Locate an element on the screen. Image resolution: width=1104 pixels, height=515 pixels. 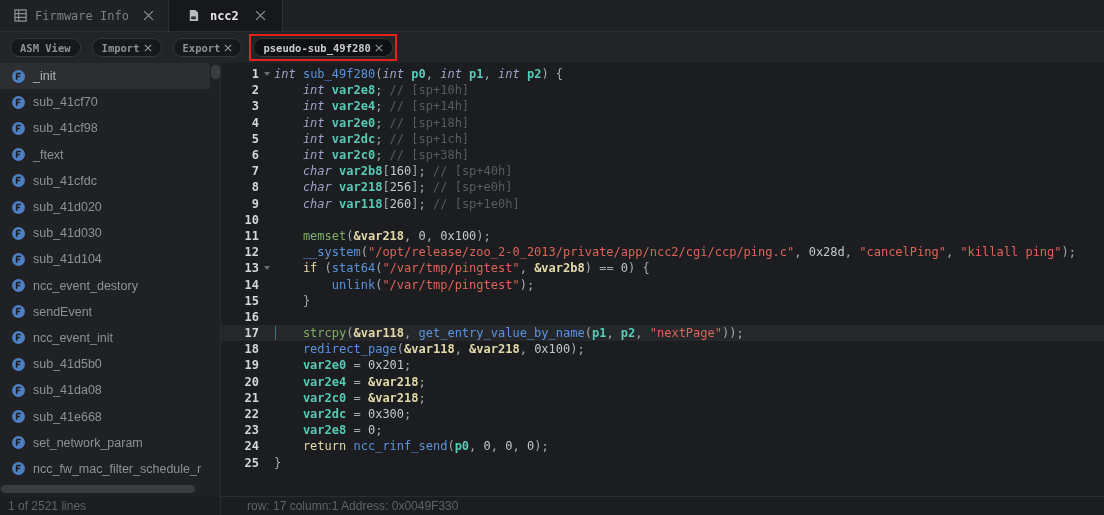
line-number: 17 is located at coordinates (251, 333).